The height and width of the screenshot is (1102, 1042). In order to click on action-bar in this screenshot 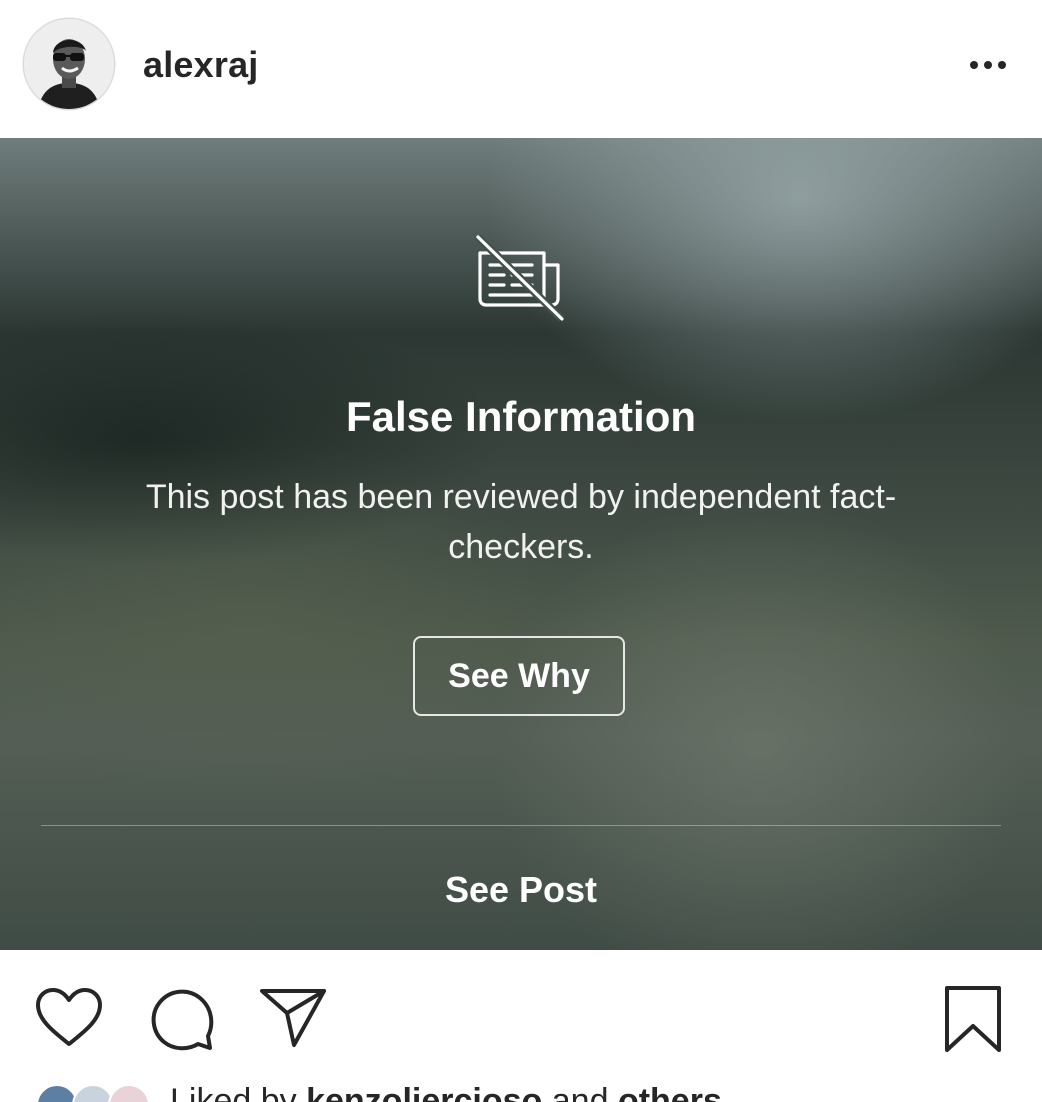, I will do `click(521, 1005)`.